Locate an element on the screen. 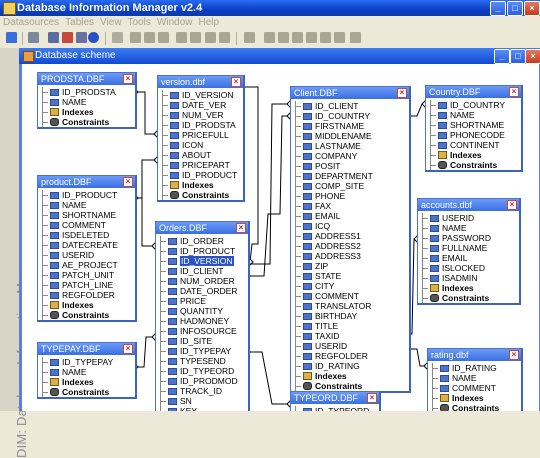 The width and height of the screenshot is (540, 458). field-row: ADDRESS1 is located at coordinates (350, 236).